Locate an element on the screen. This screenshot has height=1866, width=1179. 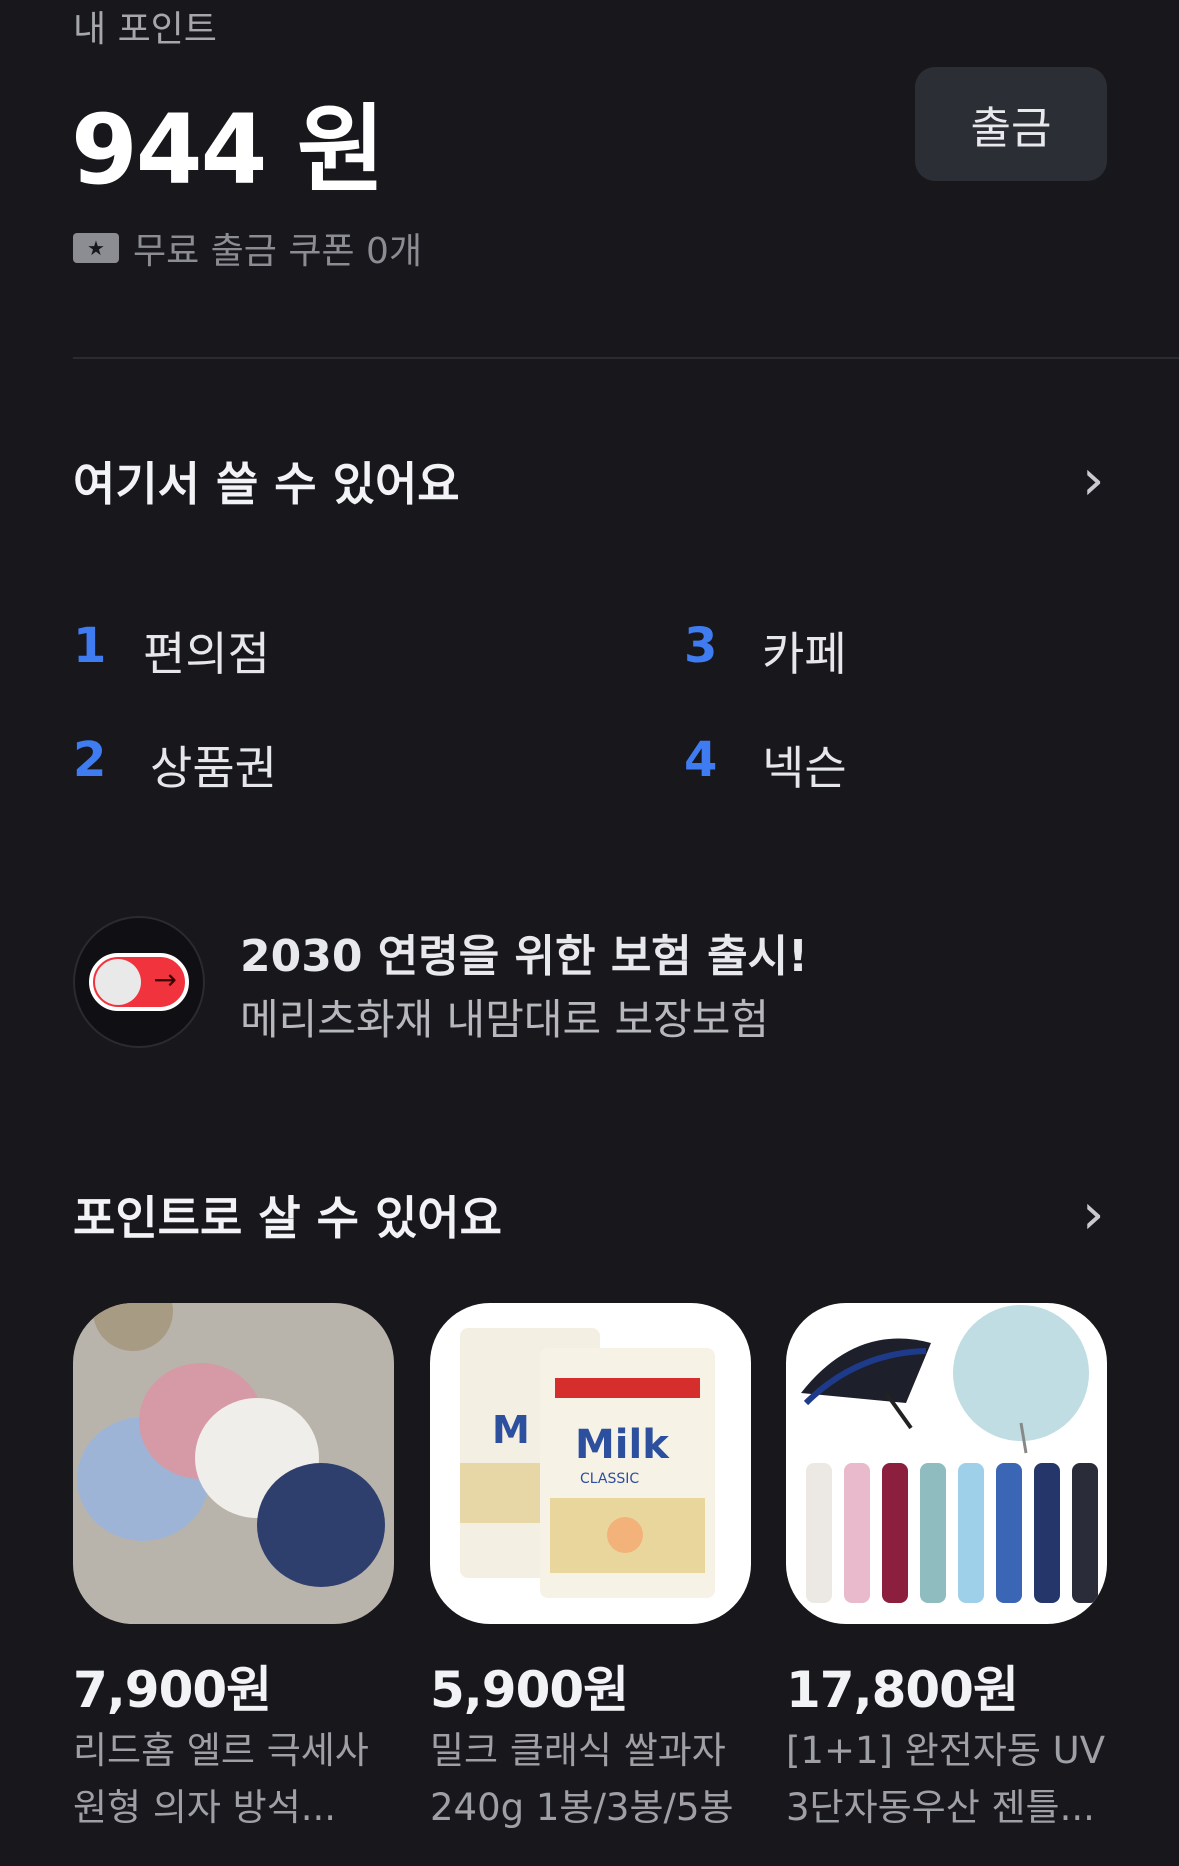
product-brand: Milk is located at coordinates (622, 1445).